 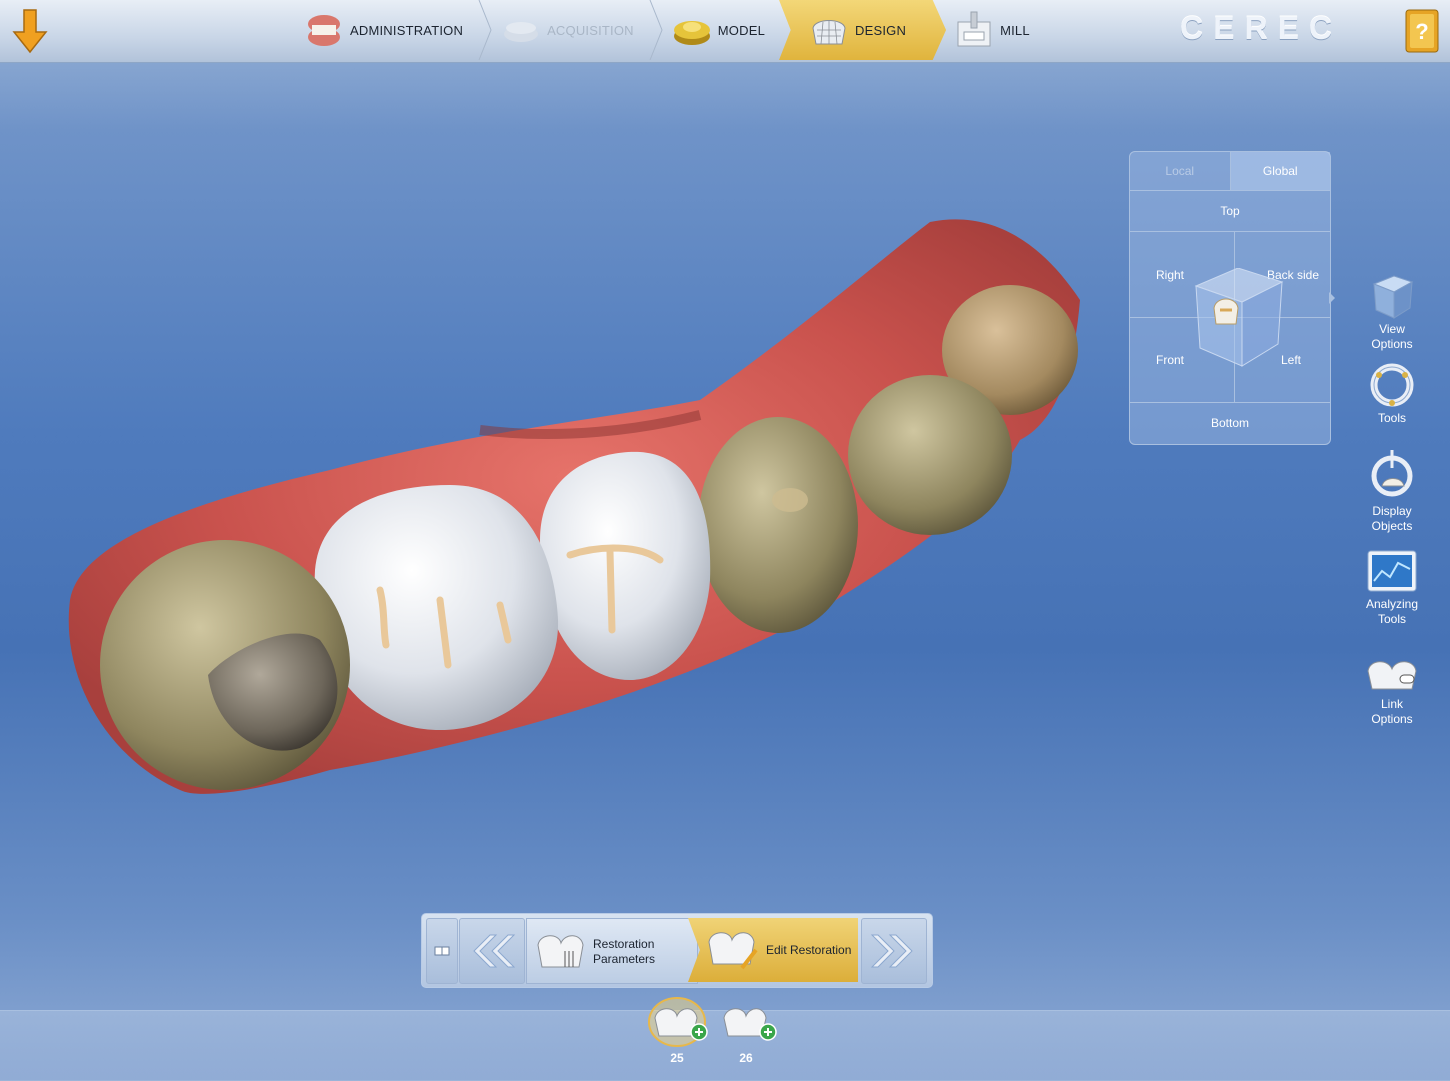 I want to click on step-label: ACQUISITION, so click(x=590, y=30).